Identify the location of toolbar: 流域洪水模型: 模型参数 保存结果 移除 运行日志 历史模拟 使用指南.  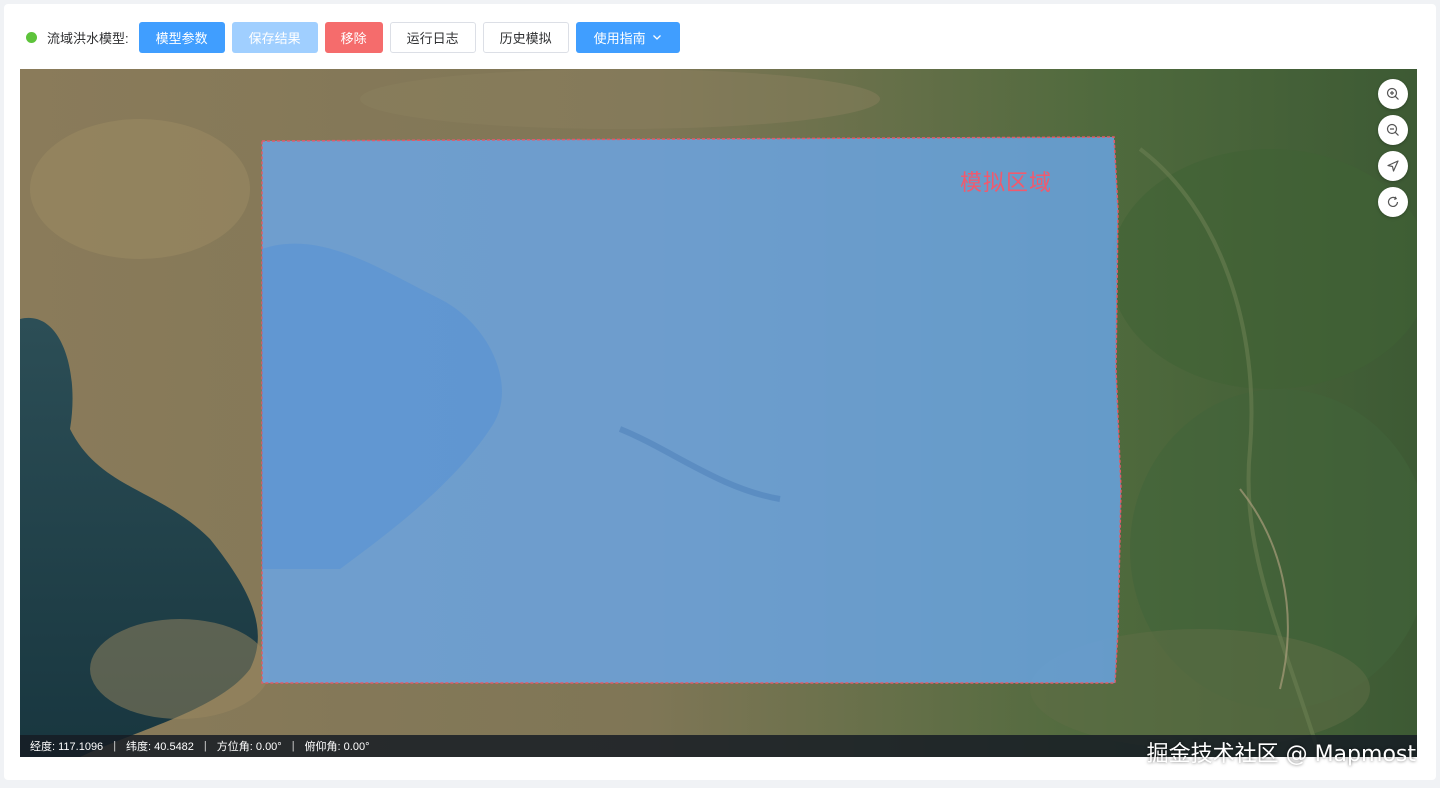
(353, 37).